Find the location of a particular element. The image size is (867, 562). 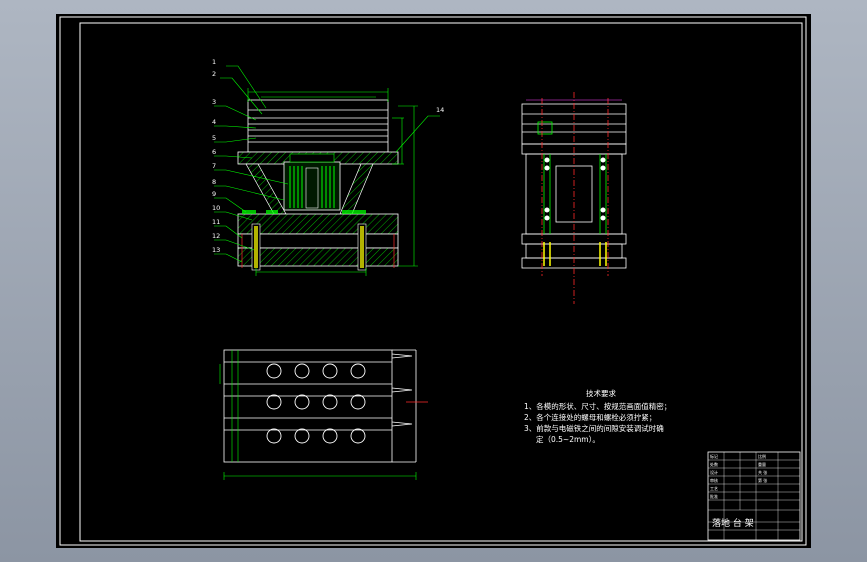

title-block-label: 设计 is located at coordinates (714, 472).